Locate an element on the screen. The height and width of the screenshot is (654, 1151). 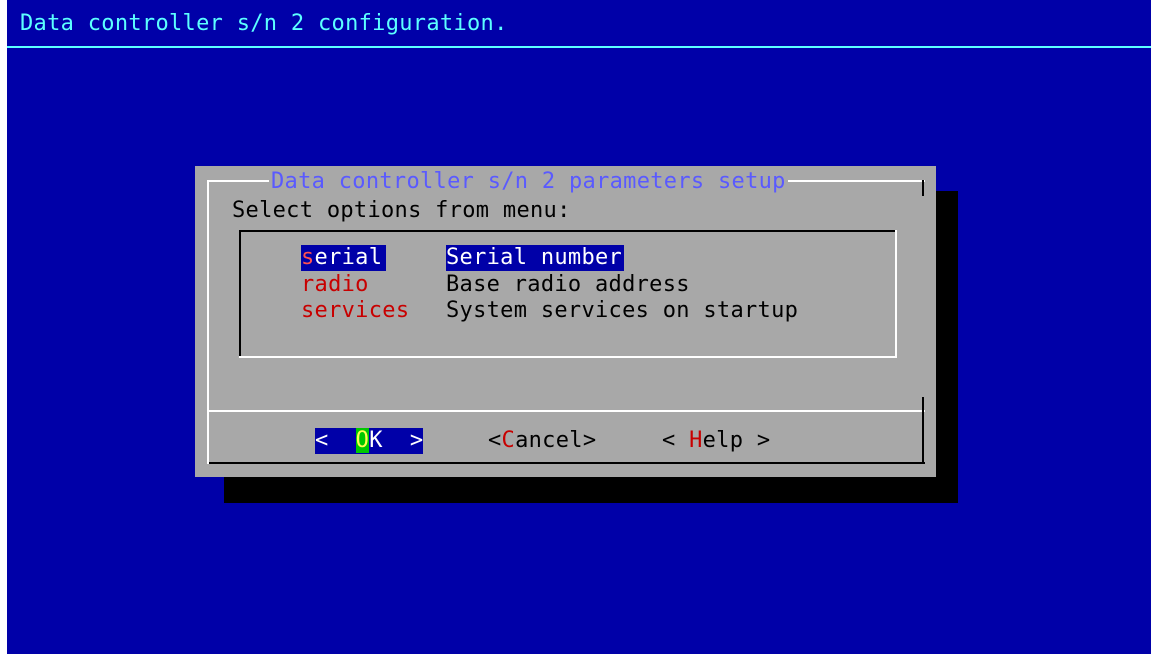
backtitle-divider is located at coordinates (579, 47).